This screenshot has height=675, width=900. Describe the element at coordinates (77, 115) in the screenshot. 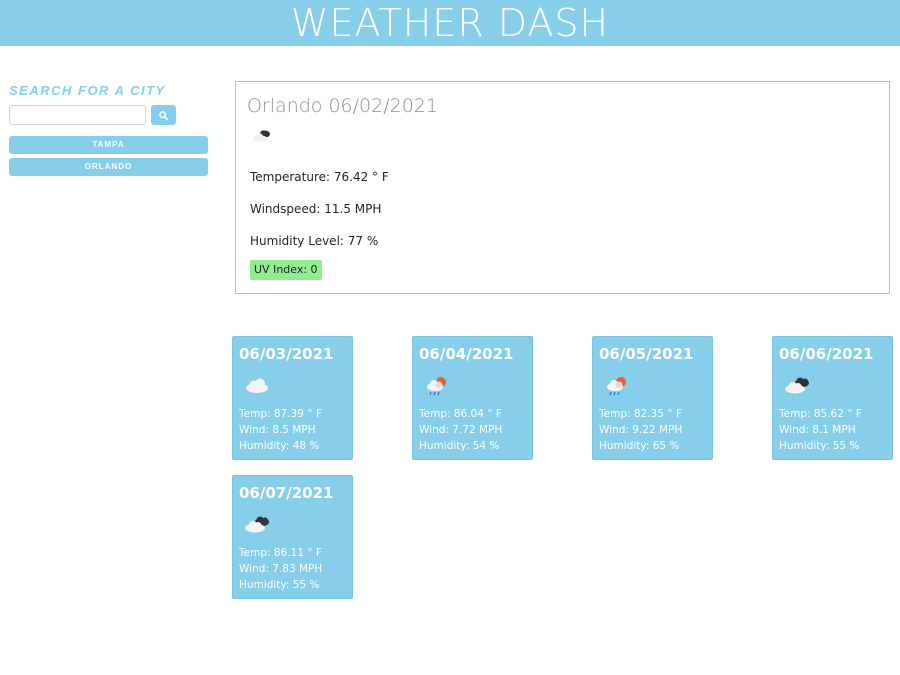

I see `city-search-input` at that location.